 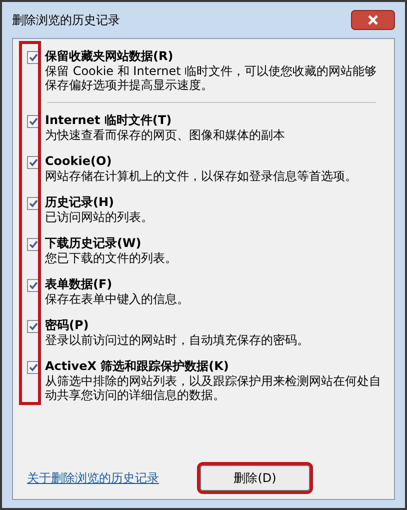 What do you see at coordinates (111, 258) in the screenshot?
I see `option-description: 您已下载的文件的列表。` at bounding box center [111, 258].